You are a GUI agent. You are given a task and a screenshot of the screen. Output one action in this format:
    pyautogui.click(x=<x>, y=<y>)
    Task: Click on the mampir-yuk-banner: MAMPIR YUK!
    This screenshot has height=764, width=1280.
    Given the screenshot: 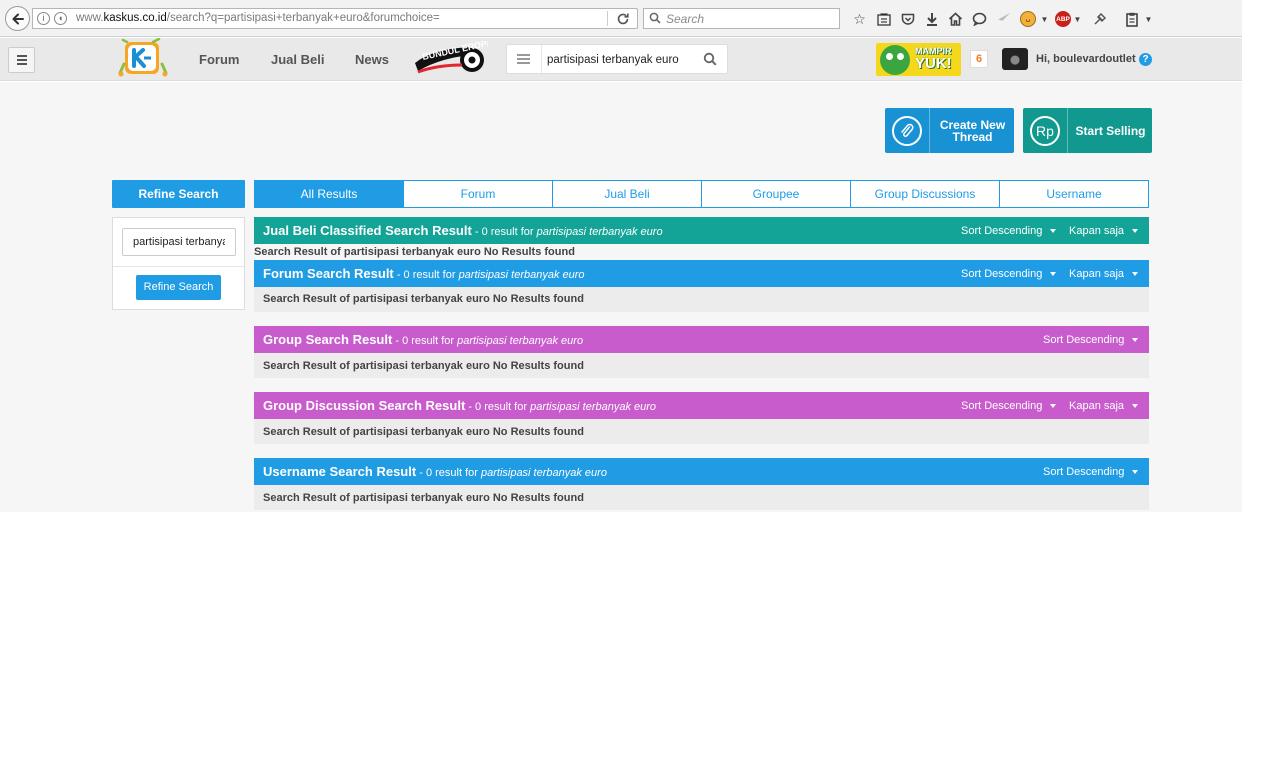 What is the action you would take?
    pyautogui.click(x=918, y=59)
    